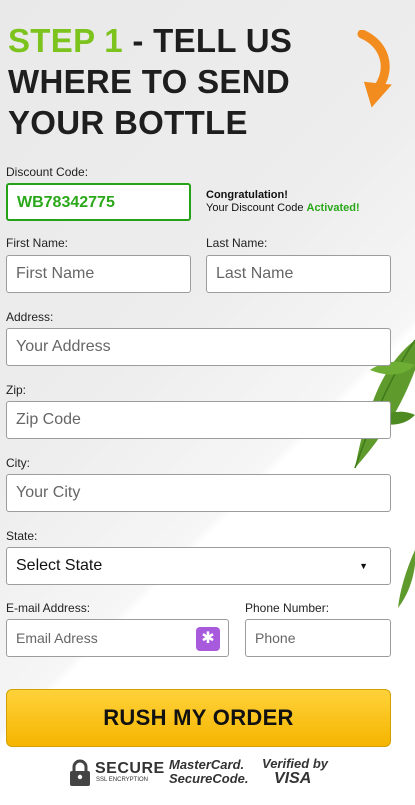 This screenshot has height=805, width=415. I want to click on visa-line2: VISA, so click(293, 778).